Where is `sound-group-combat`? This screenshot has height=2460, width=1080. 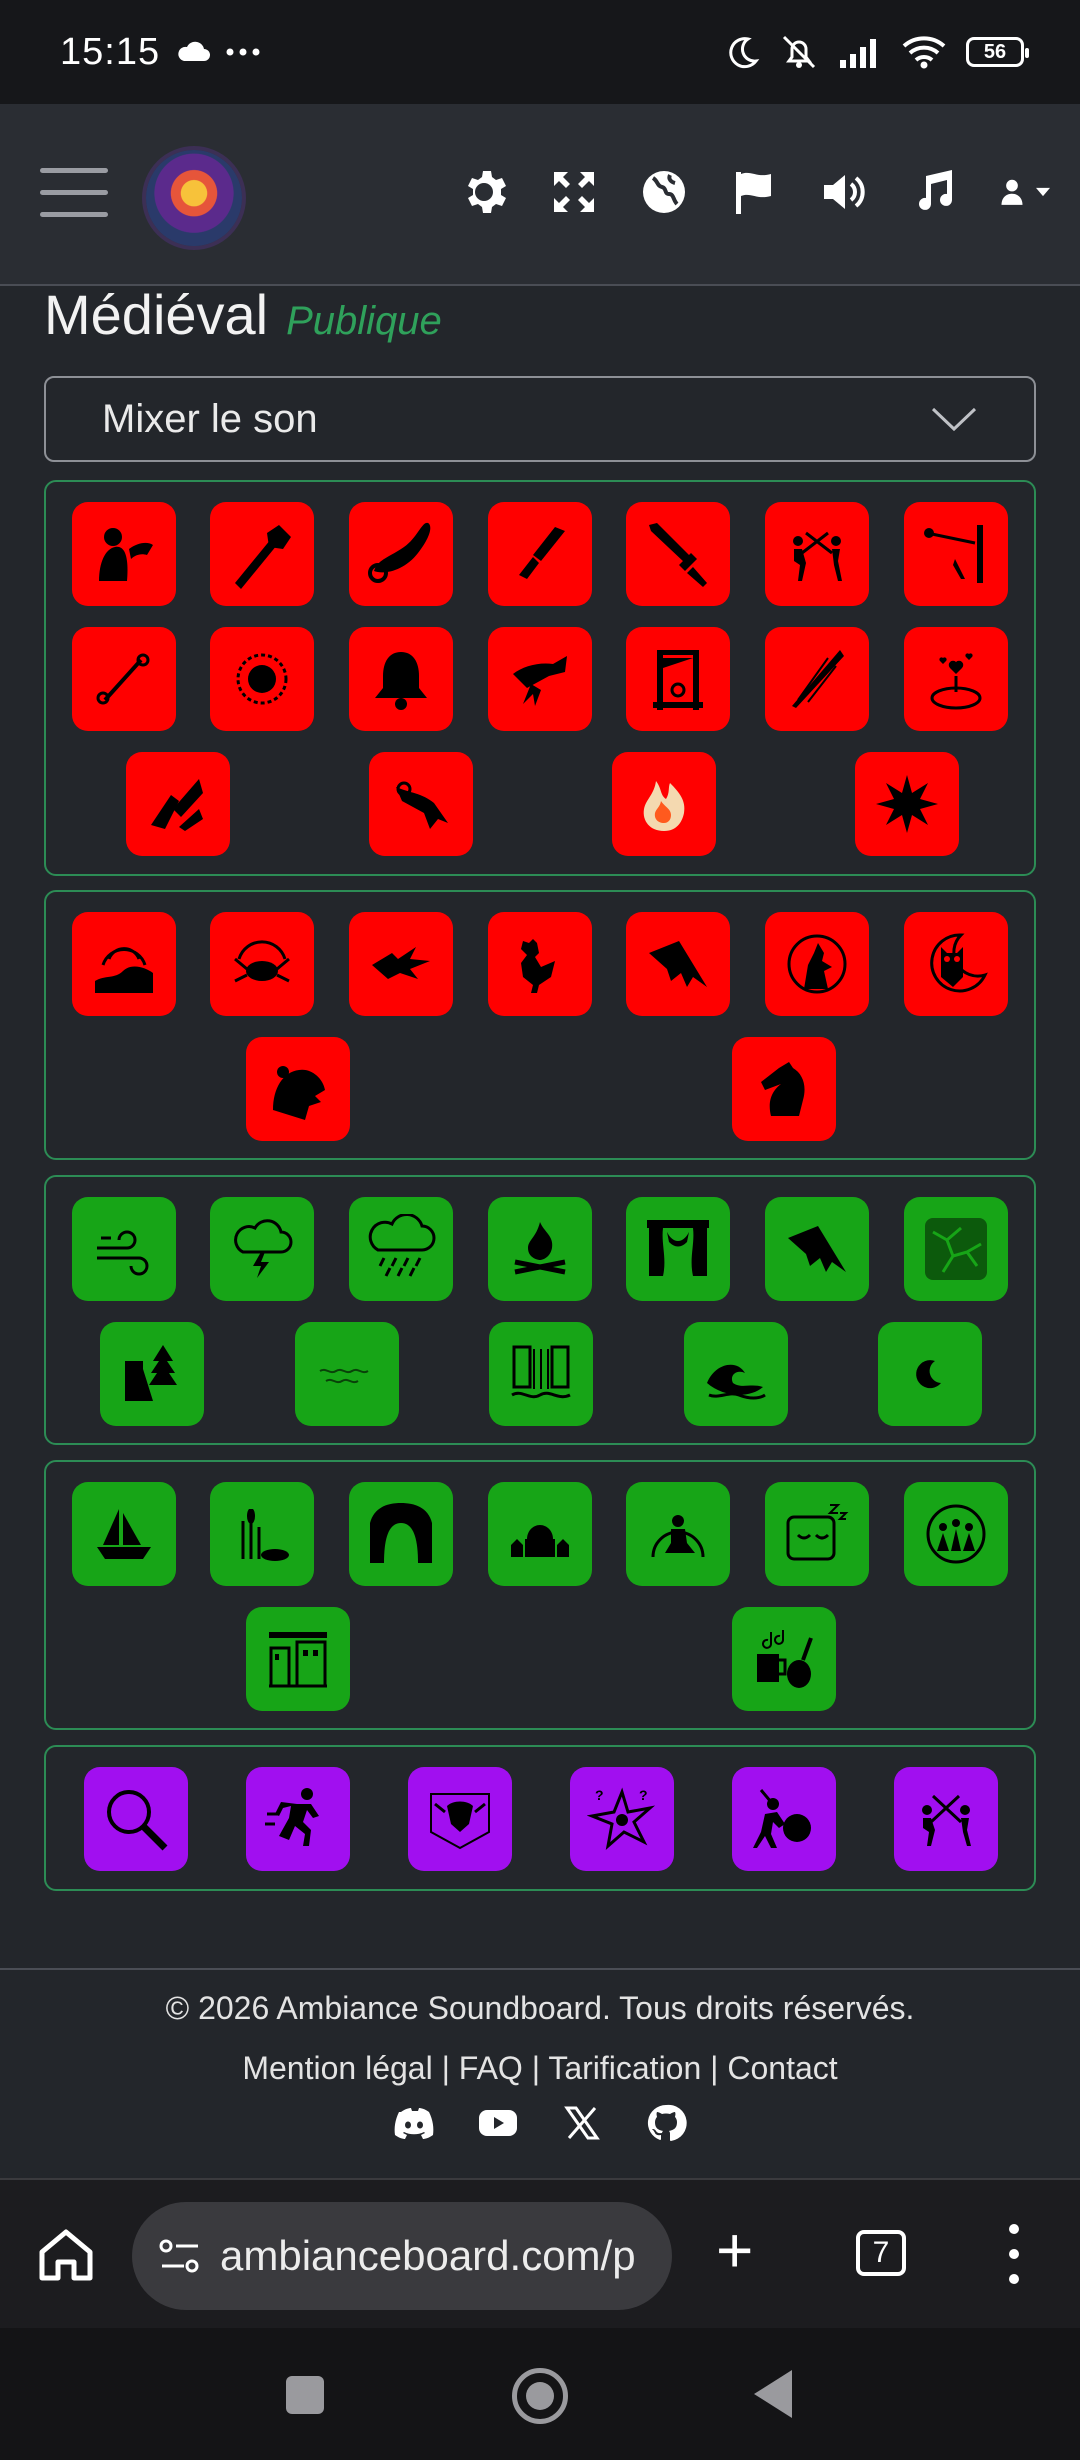
sound-group-combat is located at coordinates (540, 678).